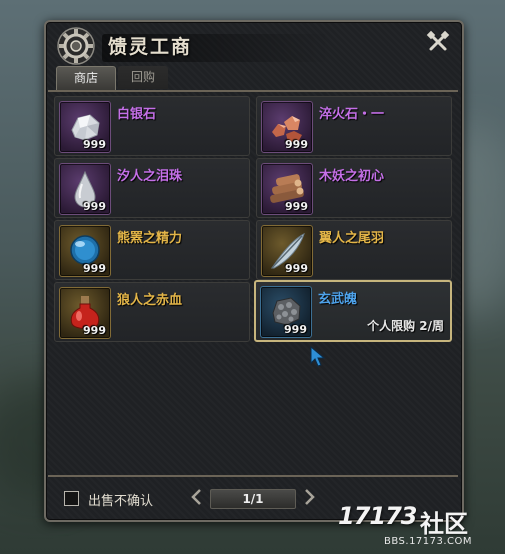 The width and height of the screenshot is (505, 554). I want to click on site-watermark: 17173 社区 BBS.17173.COM, so click(420, 527).